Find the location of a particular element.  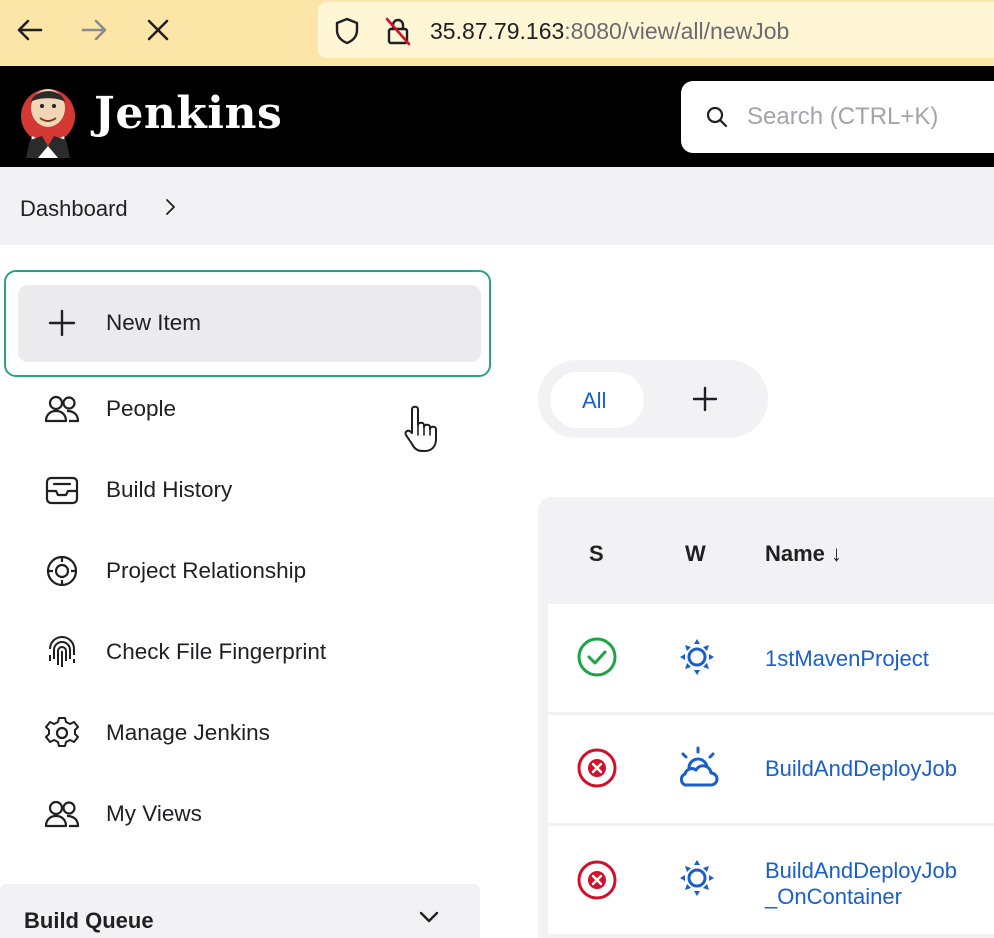

column-header-weather: W is located at coordinates (695, 554).